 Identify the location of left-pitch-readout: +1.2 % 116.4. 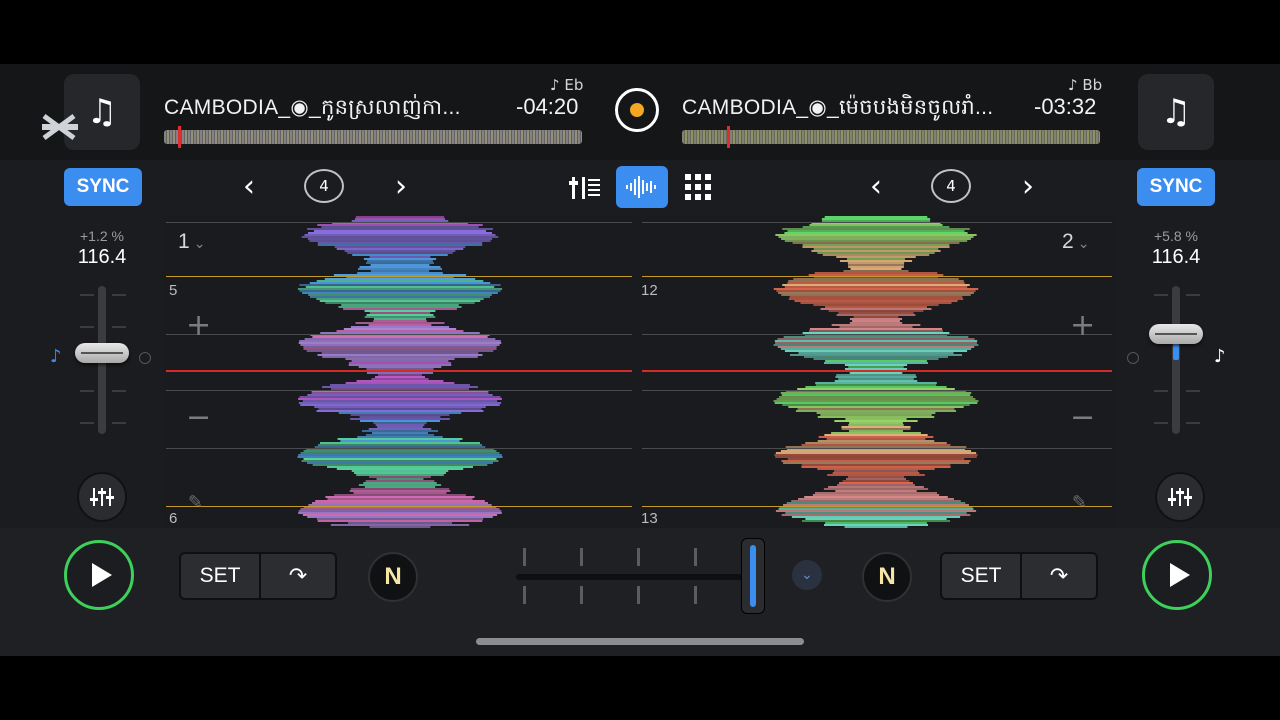
(102, 248).